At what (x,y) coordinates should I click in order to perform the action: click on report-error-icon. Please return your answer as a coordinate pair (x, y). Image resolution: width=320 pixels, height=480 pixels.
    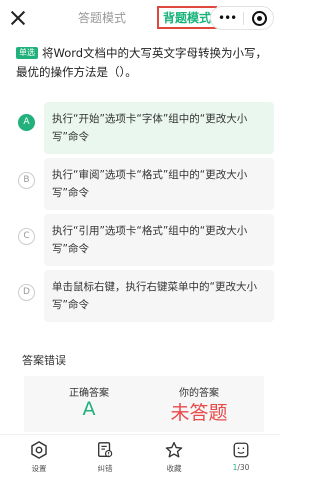
    Looking at the image, I should click on (105, 450).